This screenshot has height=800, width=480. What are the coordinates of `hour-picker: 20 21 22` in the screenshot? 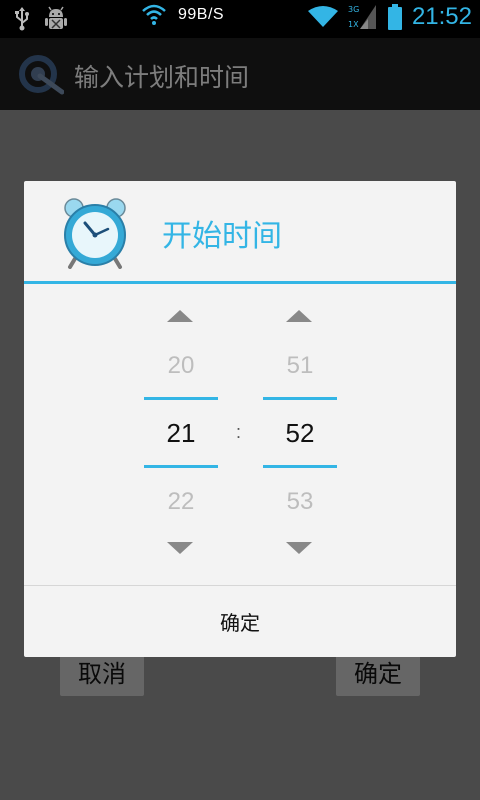 It's located at (181, 434).